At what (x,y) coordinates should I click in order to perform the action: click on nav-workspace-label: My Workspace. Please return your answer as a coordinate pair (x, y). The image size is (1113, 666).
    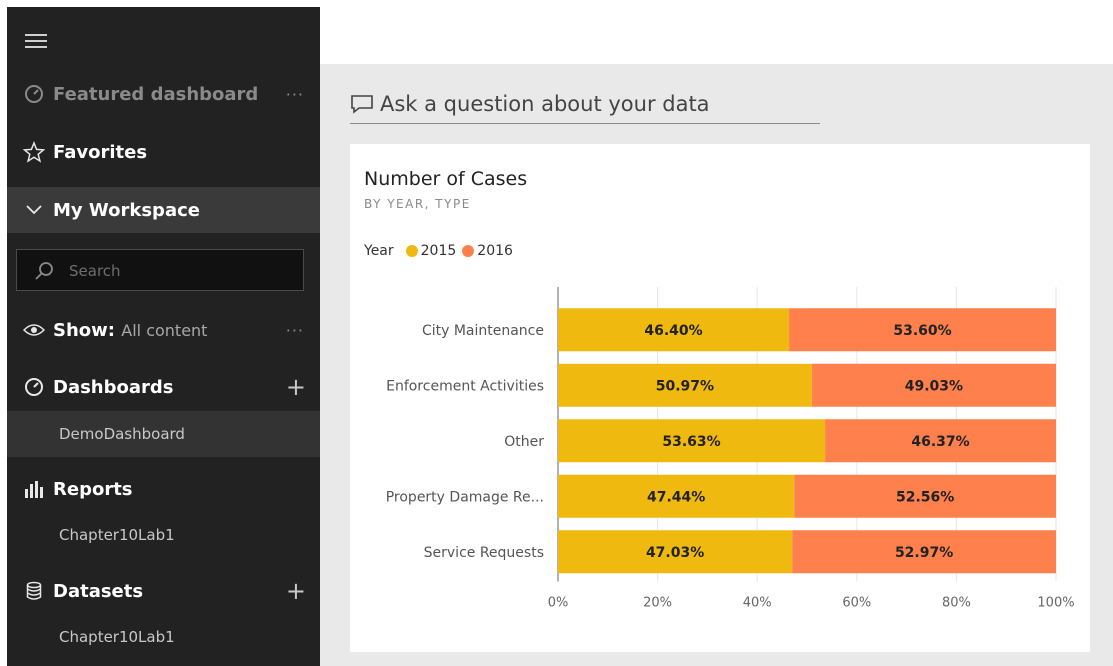
    Looking at the image, I should click on (126, 210).